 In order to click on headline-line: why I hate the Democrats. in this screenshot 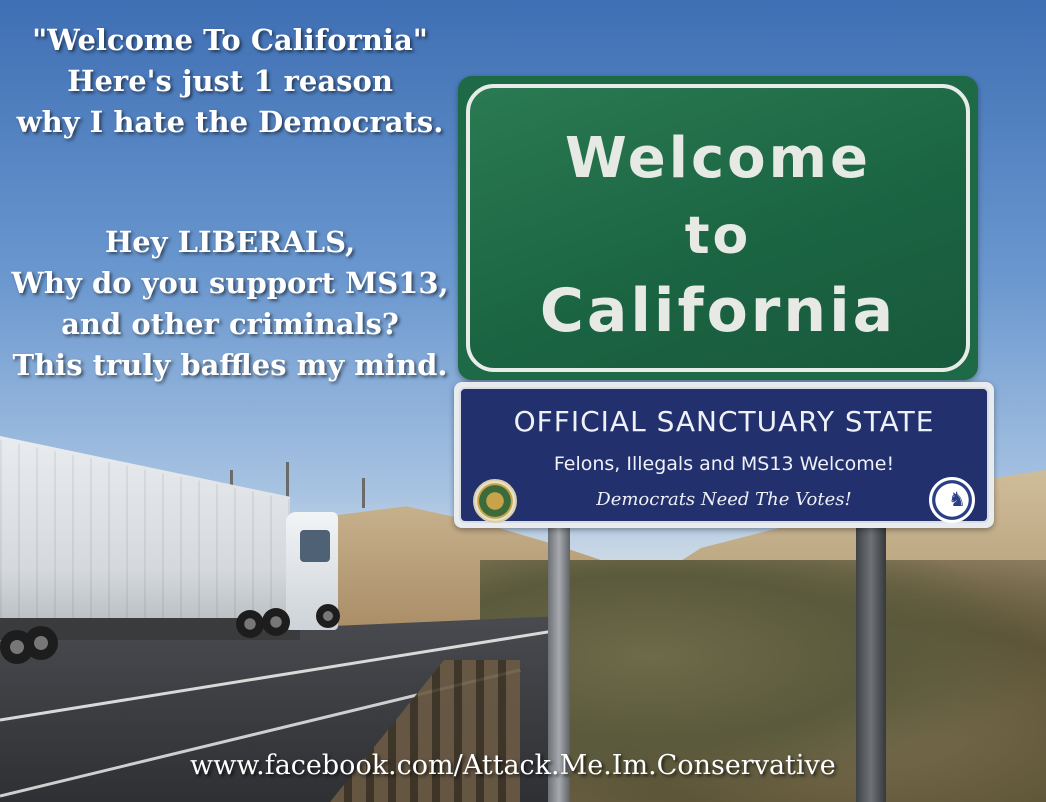, I will do `click(230, 122)`.